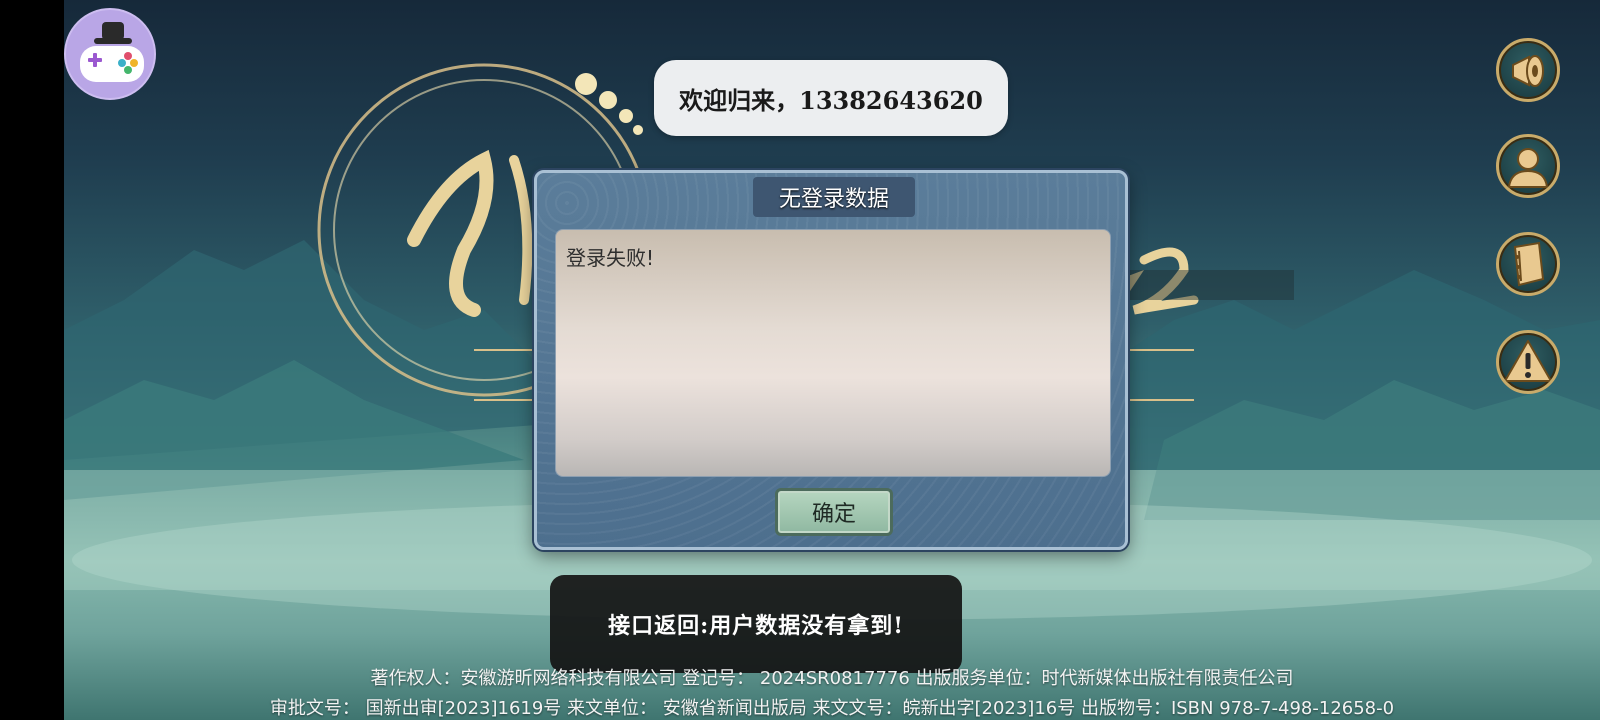 The image size is (1600, 720). Describe the element at coordinates (834, 197) in the screenshot. I see `dialog-title: 无登录数据` at that location.